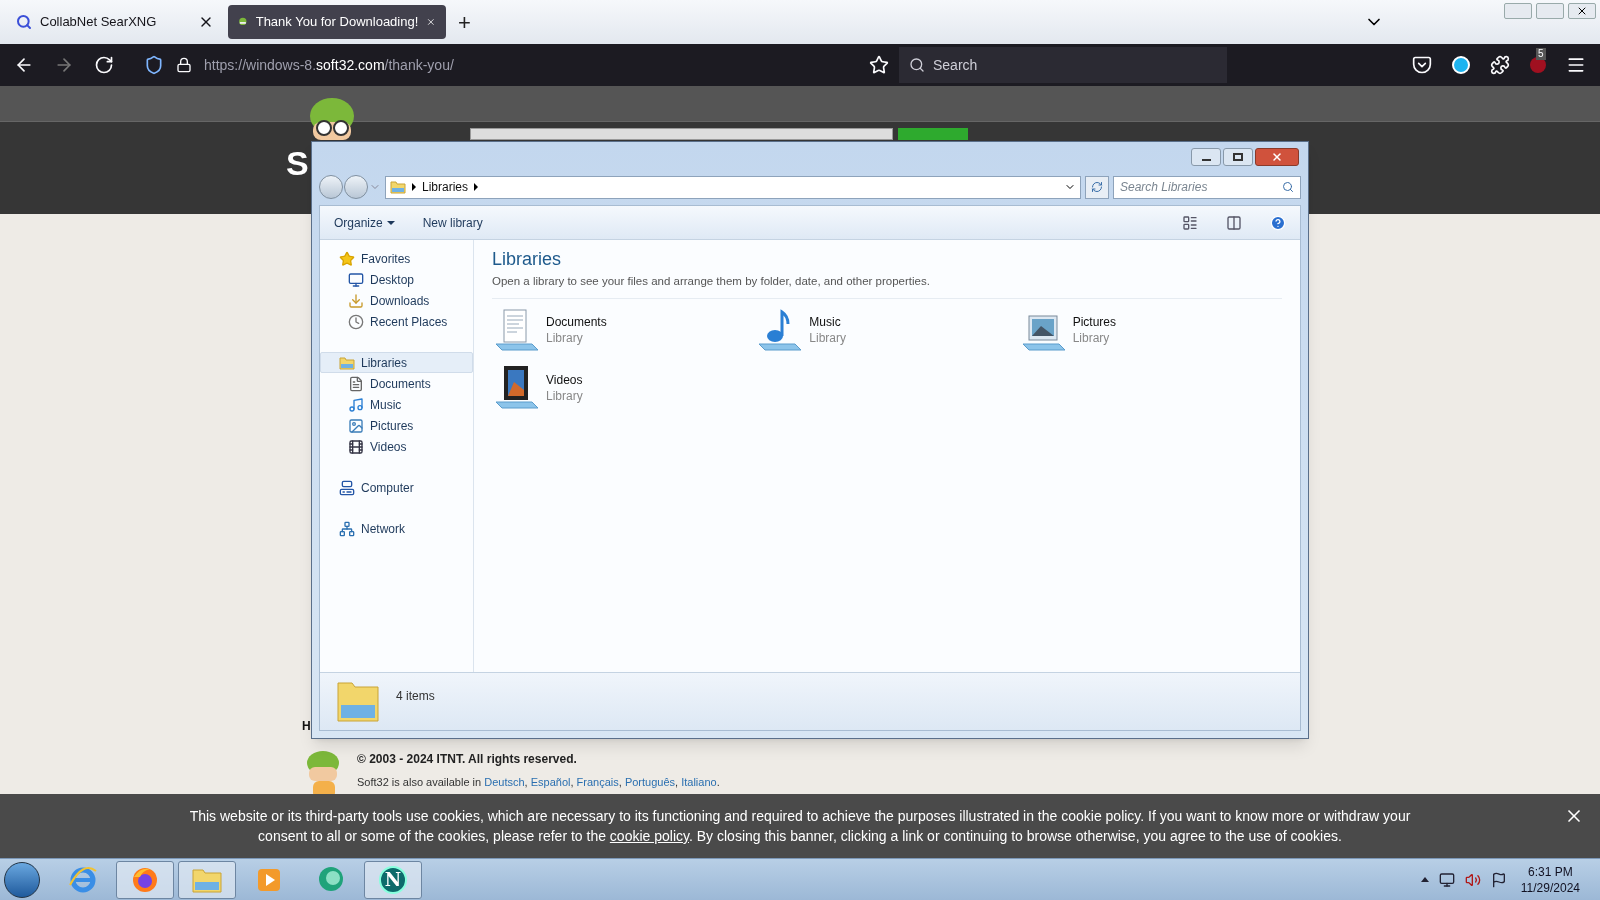 The height and width of the screenshot is (900, 1600). What do you see at coordinates (356, 187) in the screenshot?
I see `forward-button` at bounding box center [356, 187].